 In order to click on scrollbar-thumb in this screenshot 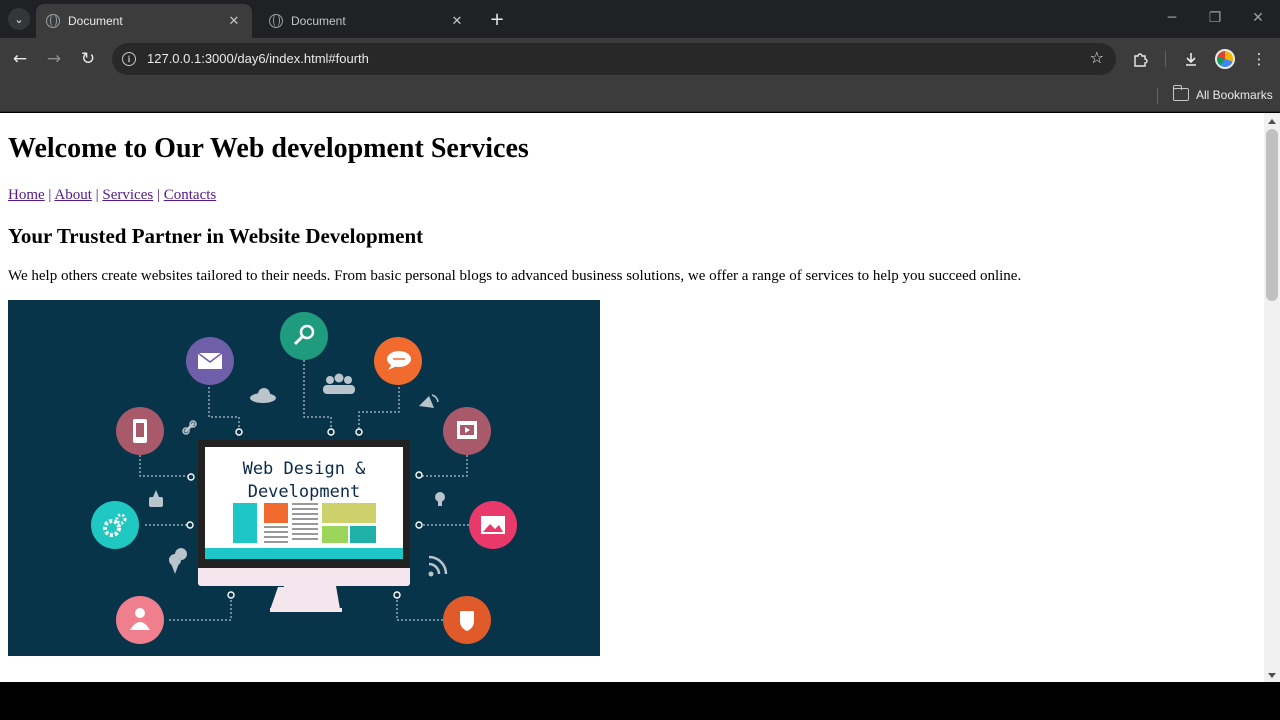, I will do `click(1272, 215)`.